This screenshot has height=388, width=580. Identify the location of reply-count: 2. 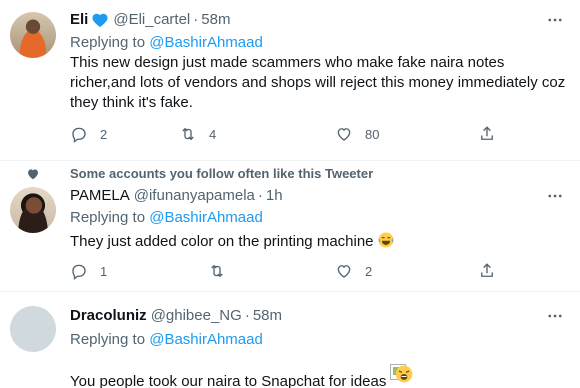
(104, 134).